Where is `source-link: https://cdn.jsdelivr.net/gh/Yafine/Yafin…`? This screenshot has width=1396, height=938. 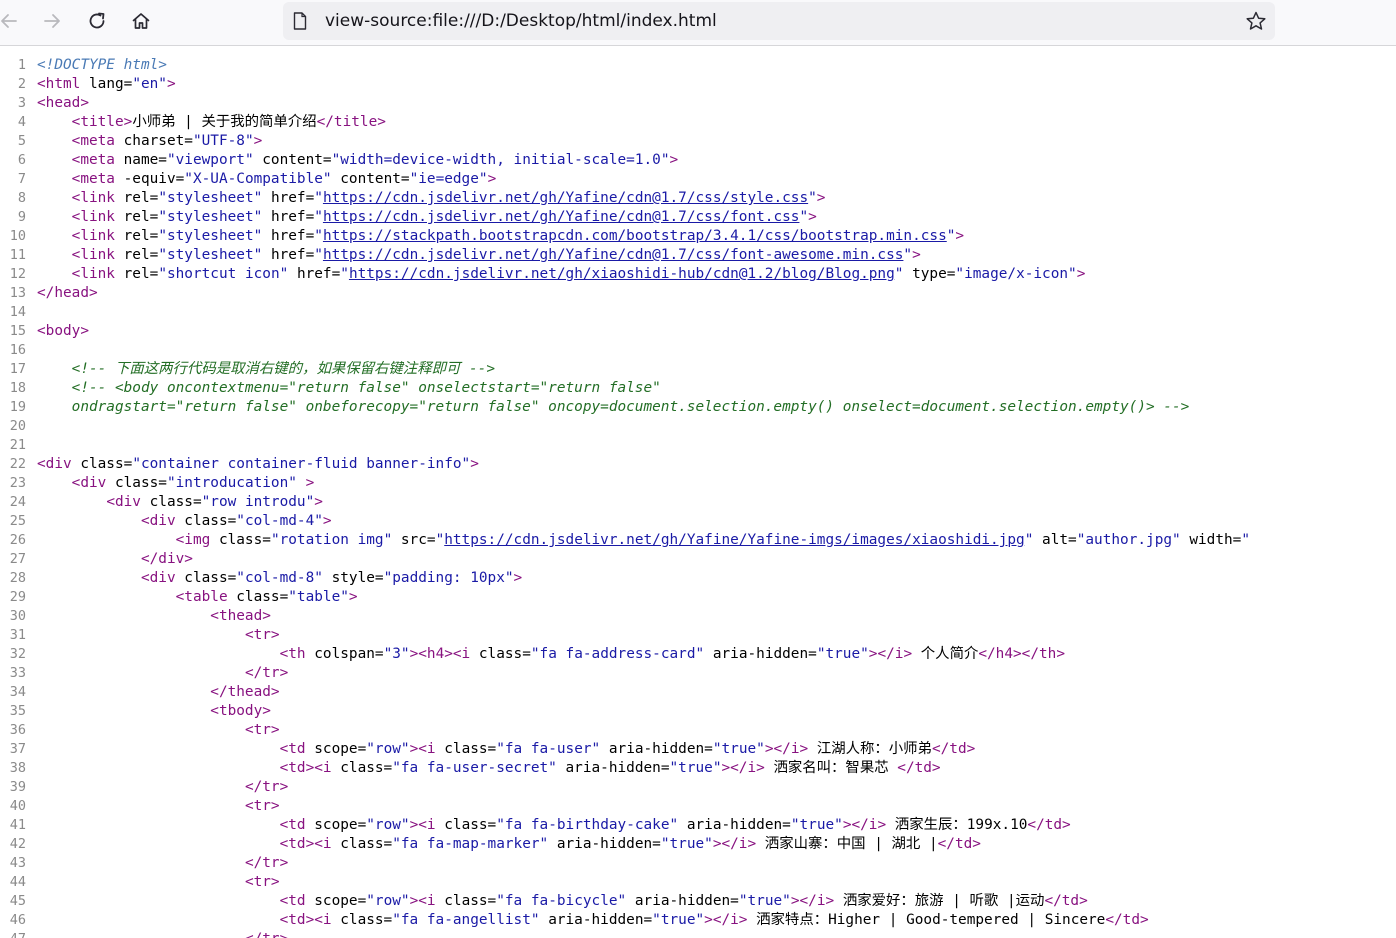
source-link: https://cdn.jsdelivr.net/gh/Yafine/Yafin… is located at coordinates (734, 540).